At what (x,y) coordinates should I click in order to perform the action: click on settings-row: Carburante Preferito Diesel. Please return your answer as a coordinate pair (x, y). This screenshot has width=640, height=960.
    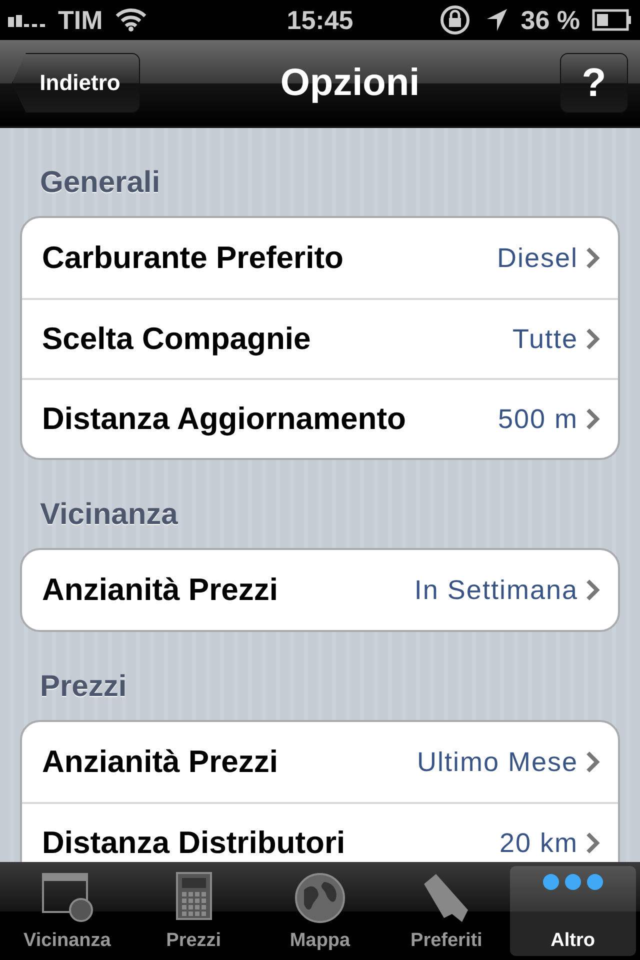
    Looking at the image, I should click on (320, 258).